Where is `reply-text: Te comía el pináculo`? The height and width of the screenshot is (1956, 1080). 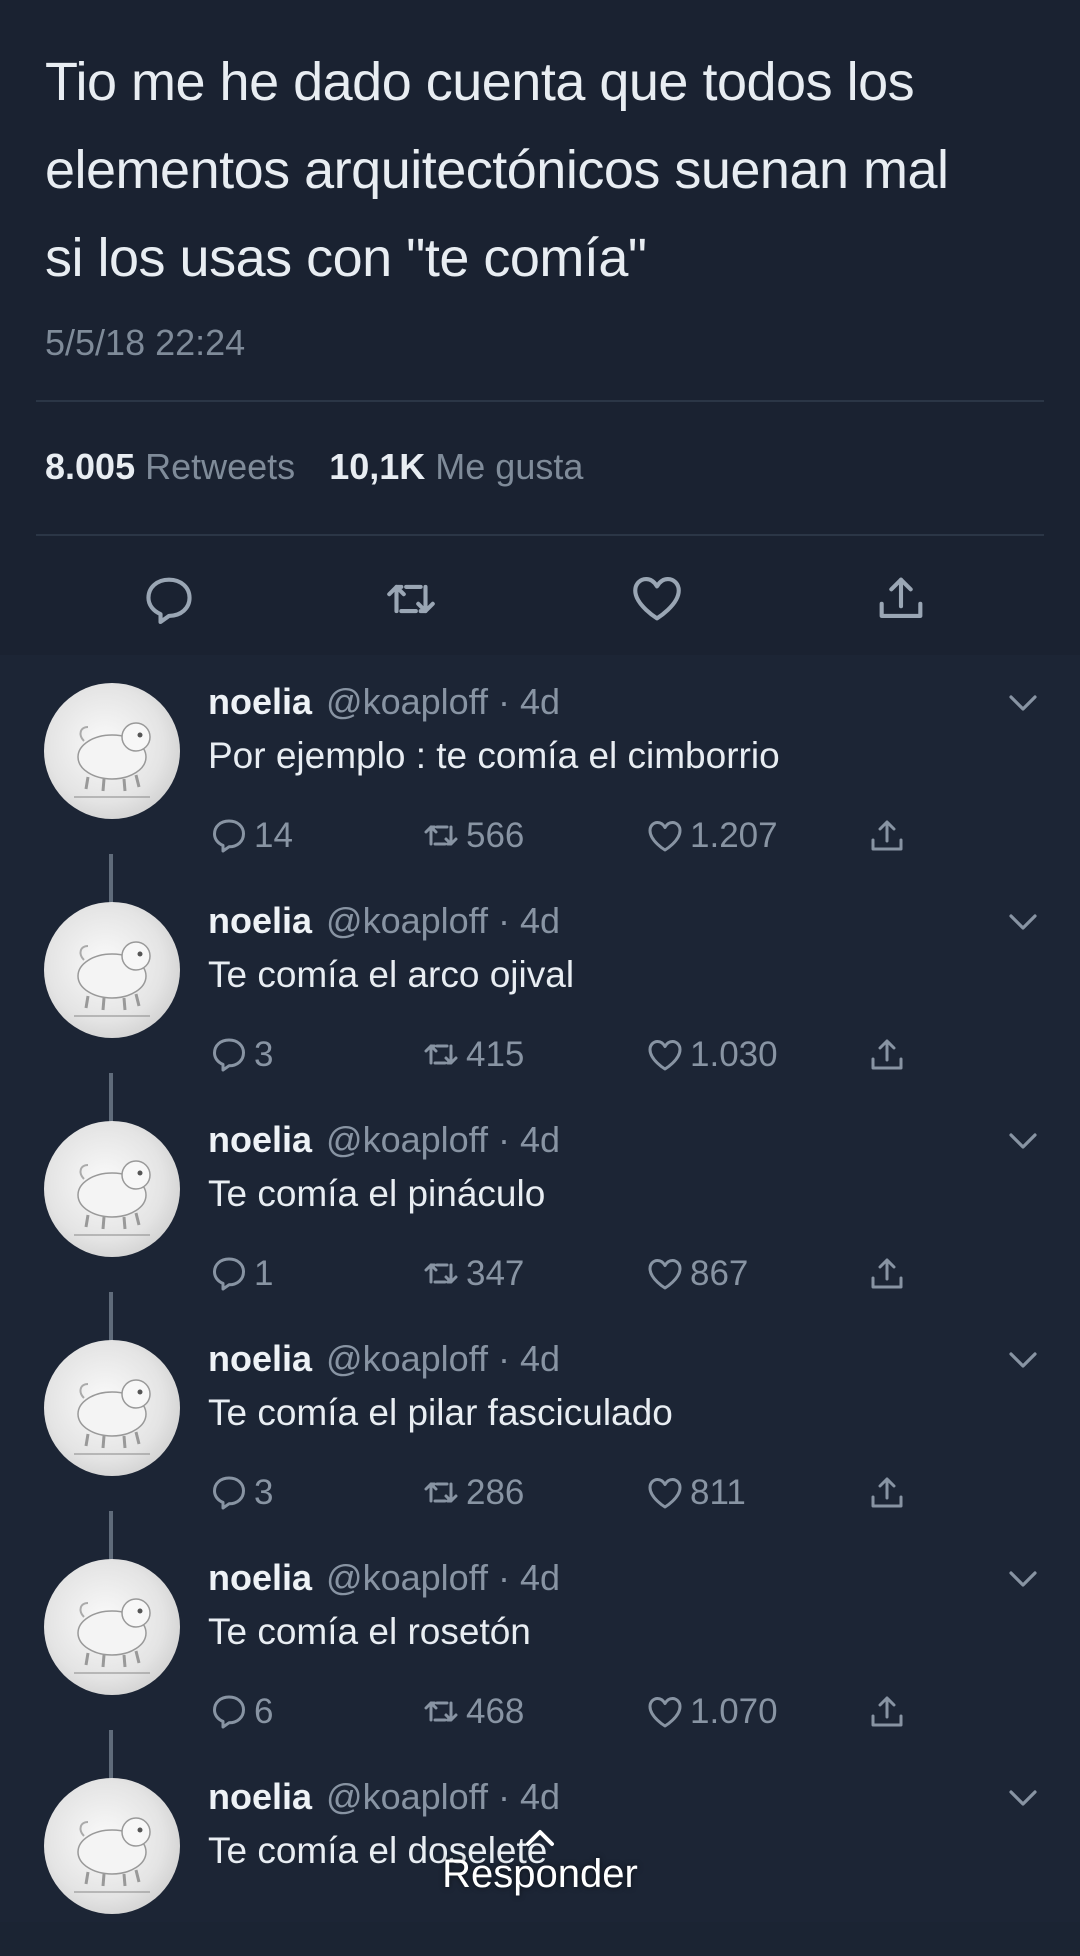 reply-text: Te comía el pináculo is located at coordinates (377, 1193).